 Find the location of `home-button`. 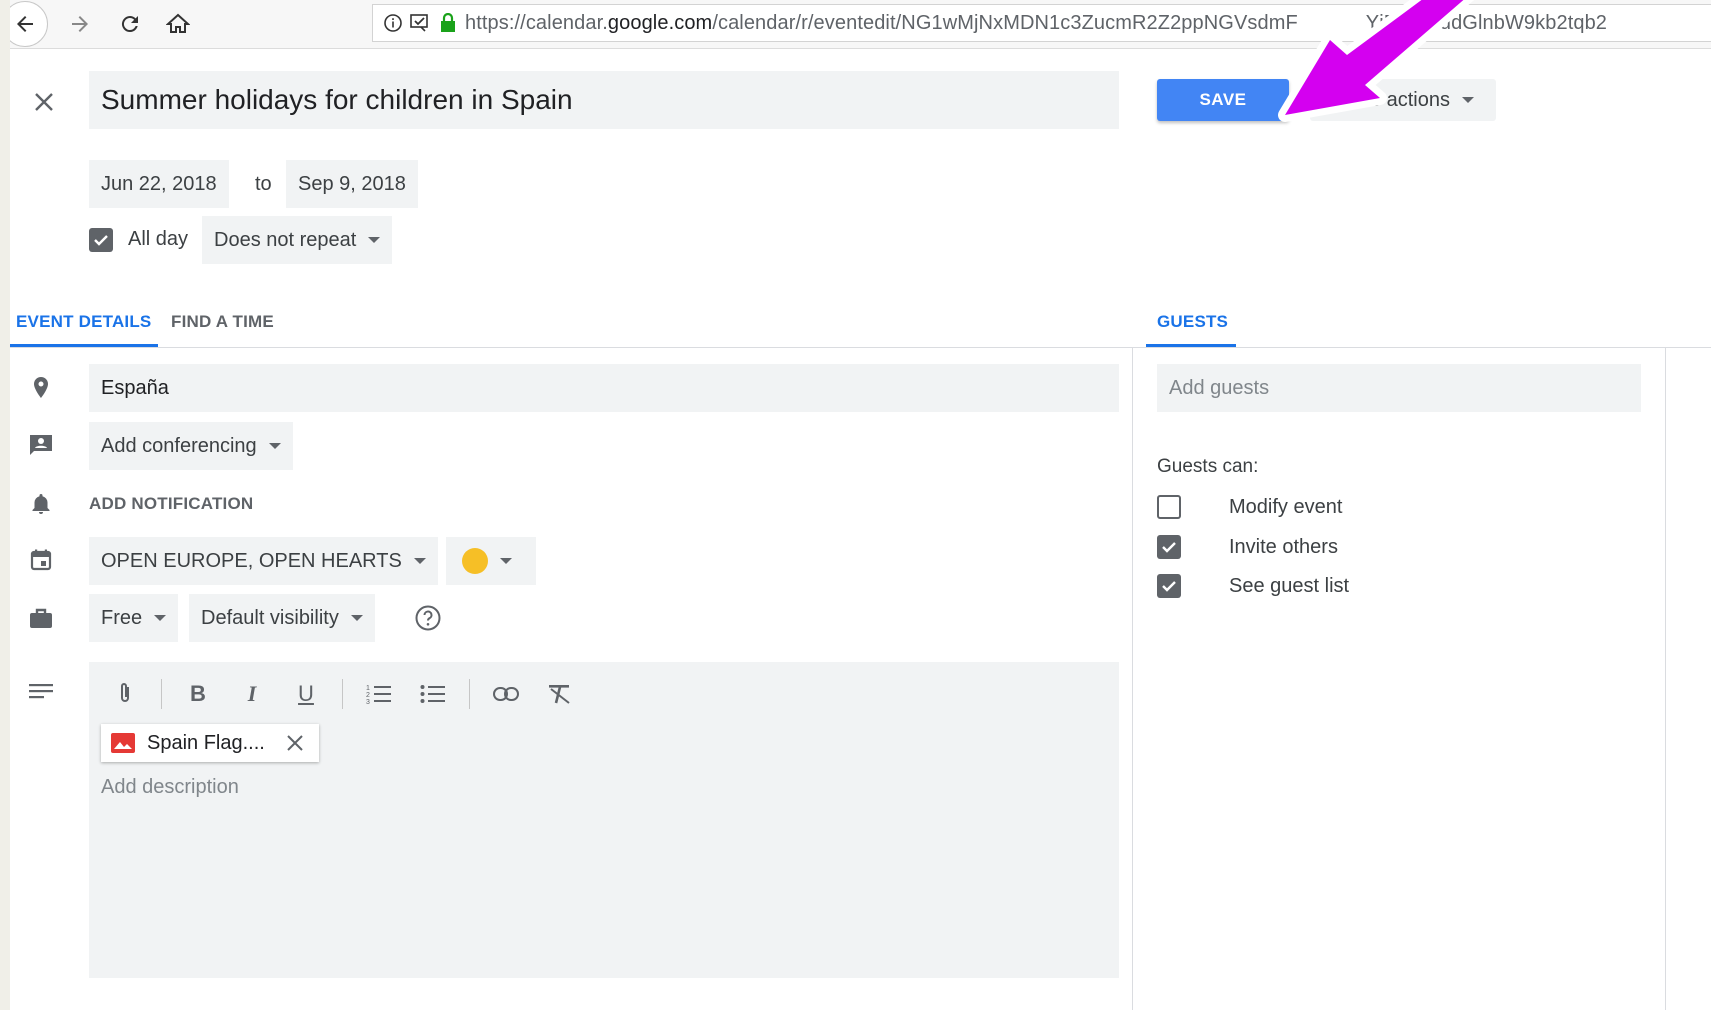

home-button is located at coordinates (178, 24).